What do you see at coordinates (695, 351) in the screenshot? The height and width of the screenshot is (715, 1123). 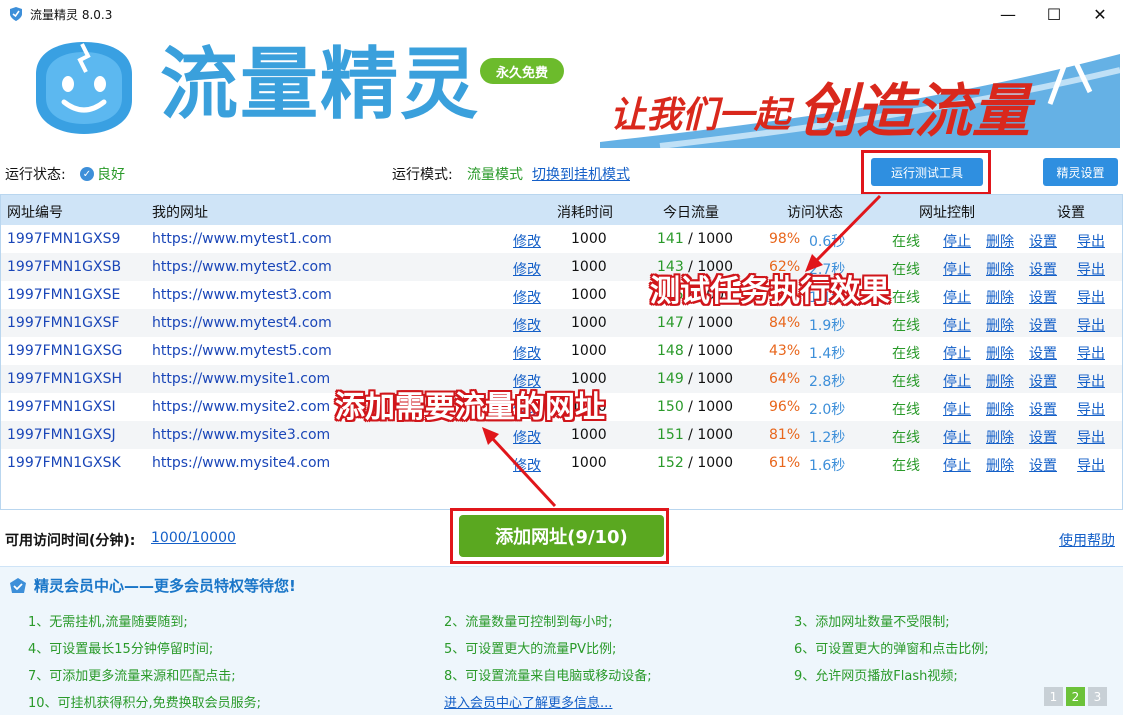 I see `flow-value: 148 / 1000` at bounding box center [695, 351].